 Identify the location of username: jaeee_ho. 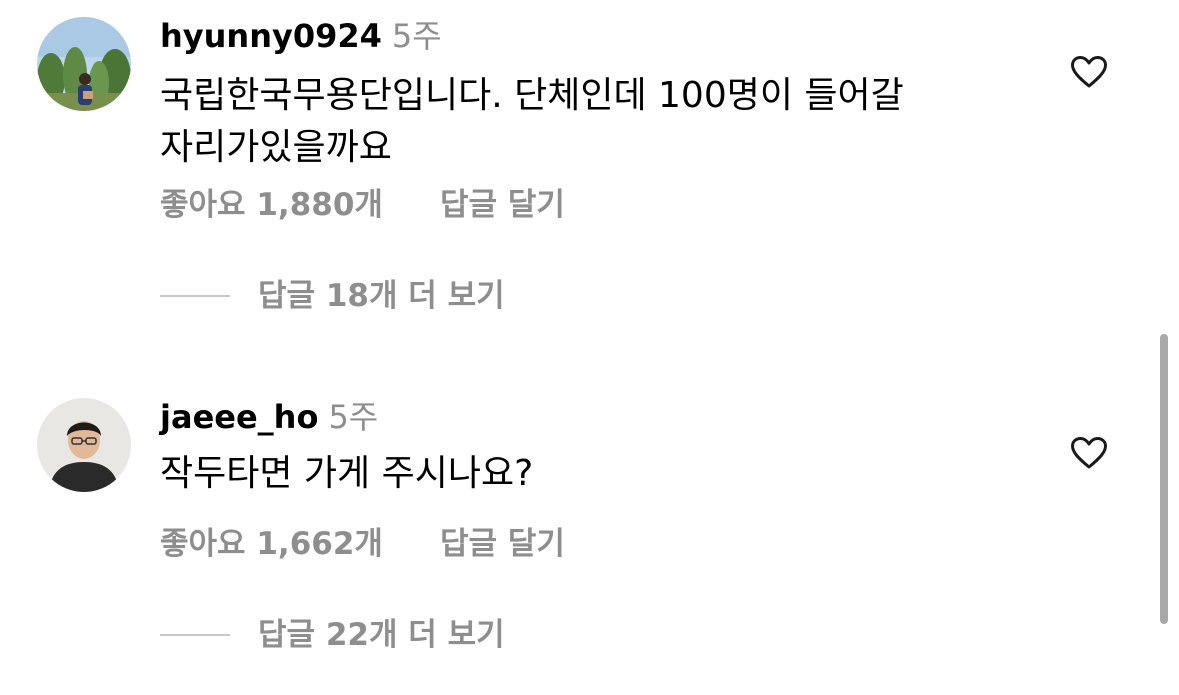
(239, 417).